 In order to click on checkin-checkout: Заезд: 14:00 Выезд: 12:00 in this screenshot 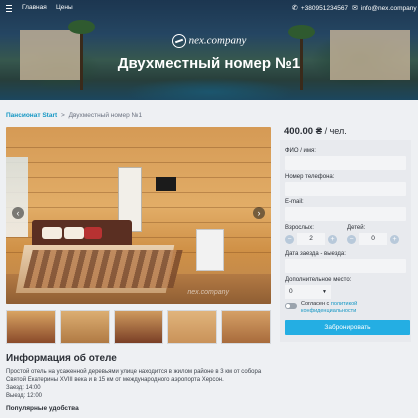, I will do `click(24, 392)`.